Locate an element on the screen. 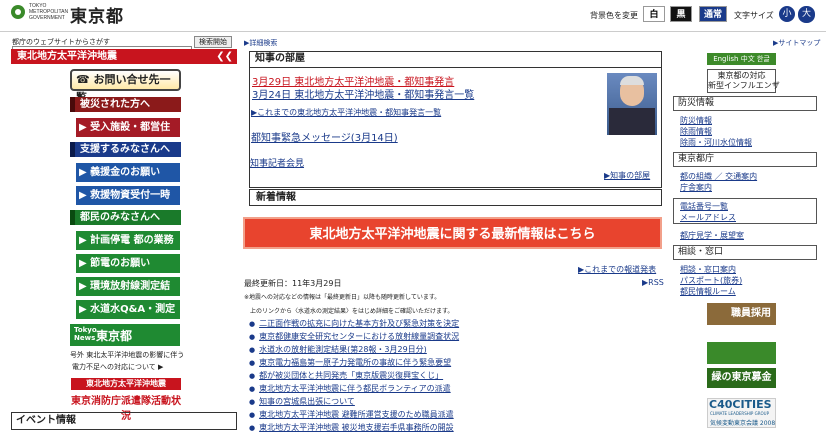 The height and width of the screenshot is (435, 826). tokyo-news-banner: Tokyo News 東京都 is located at coordinates (125, 335).